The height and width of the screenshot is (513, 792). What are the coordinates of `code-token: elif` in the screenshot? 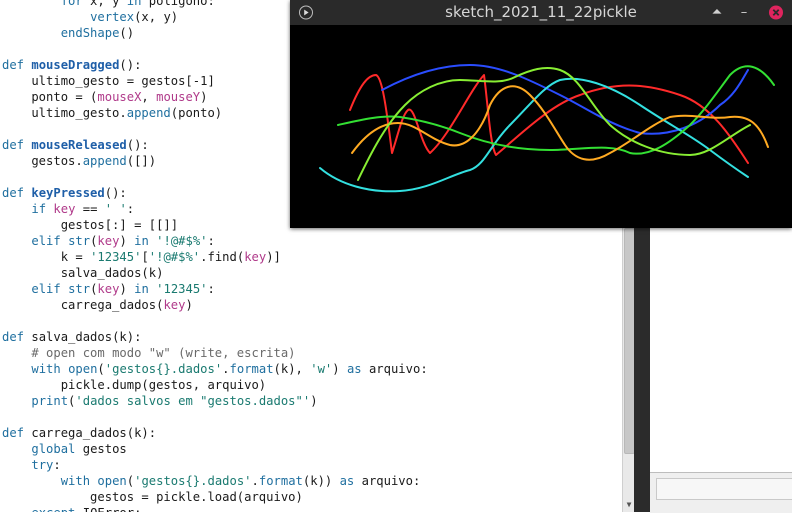 It's located at (46, 241).